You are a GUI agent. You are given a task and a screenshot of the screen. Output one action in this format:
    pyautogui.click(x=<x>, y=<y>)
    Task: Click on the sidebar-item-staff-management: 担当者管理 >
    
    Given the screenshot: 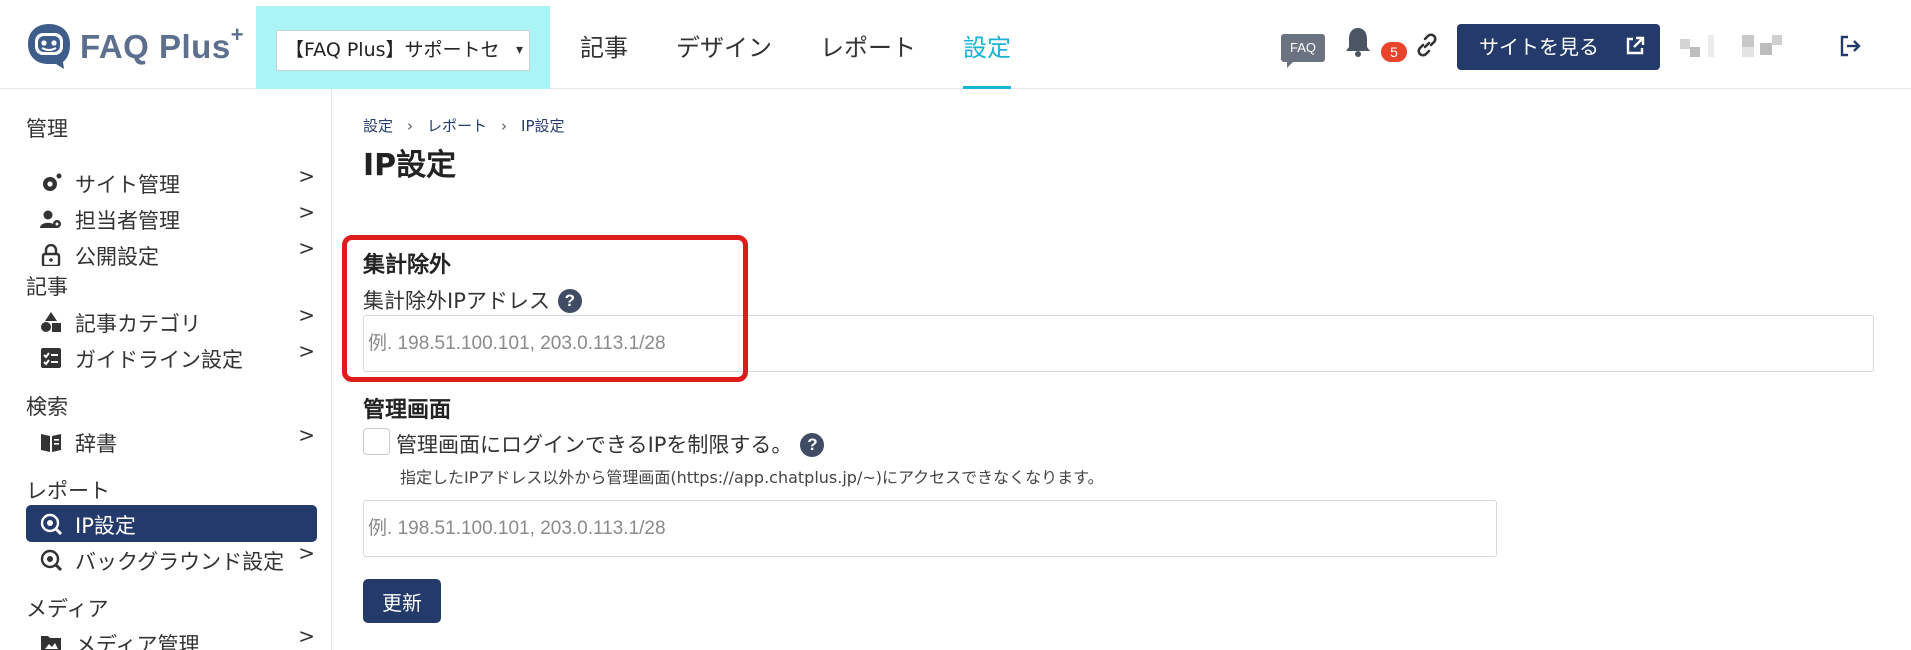 What is the action you would take?
    pyautogui.click(x=171, y=218)
    